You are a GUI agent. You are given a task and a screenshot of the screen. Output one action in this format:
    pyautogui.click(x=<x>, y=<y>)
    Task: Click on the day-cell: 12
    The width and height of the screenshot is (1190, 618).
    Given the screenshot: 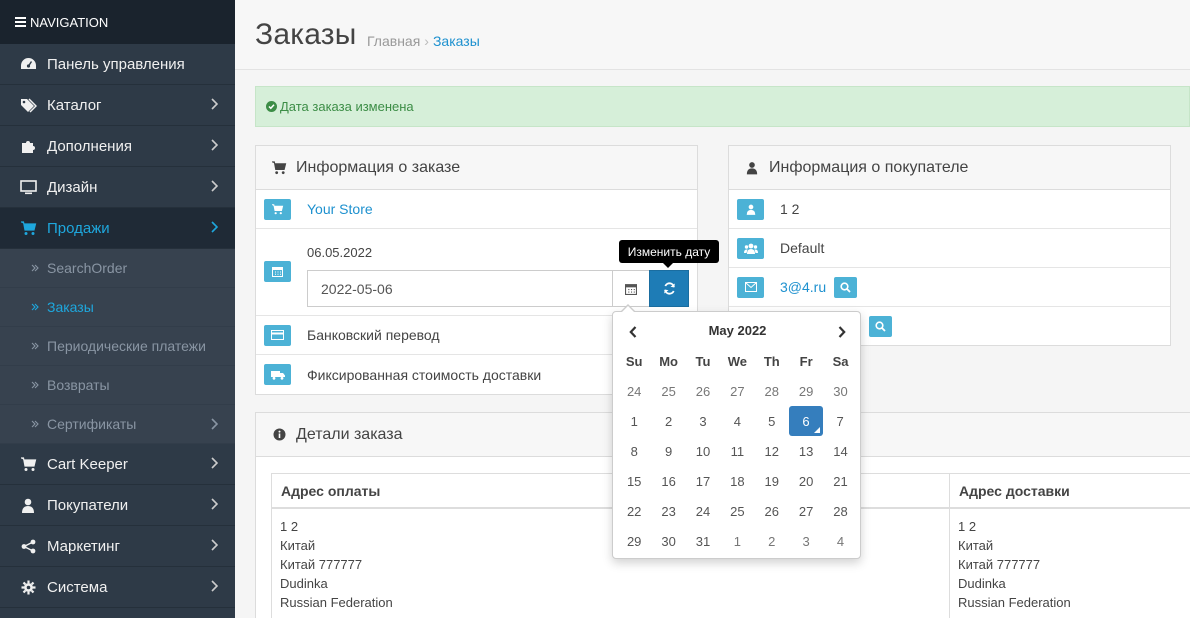 What is the action you would take?
    pyautogui.click(x=772, y=451)
    